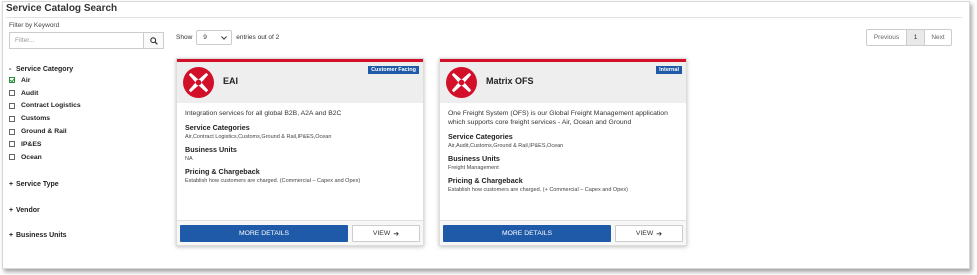 The image size is (977, 275). I want to click on filter-box, so click(86, 40).